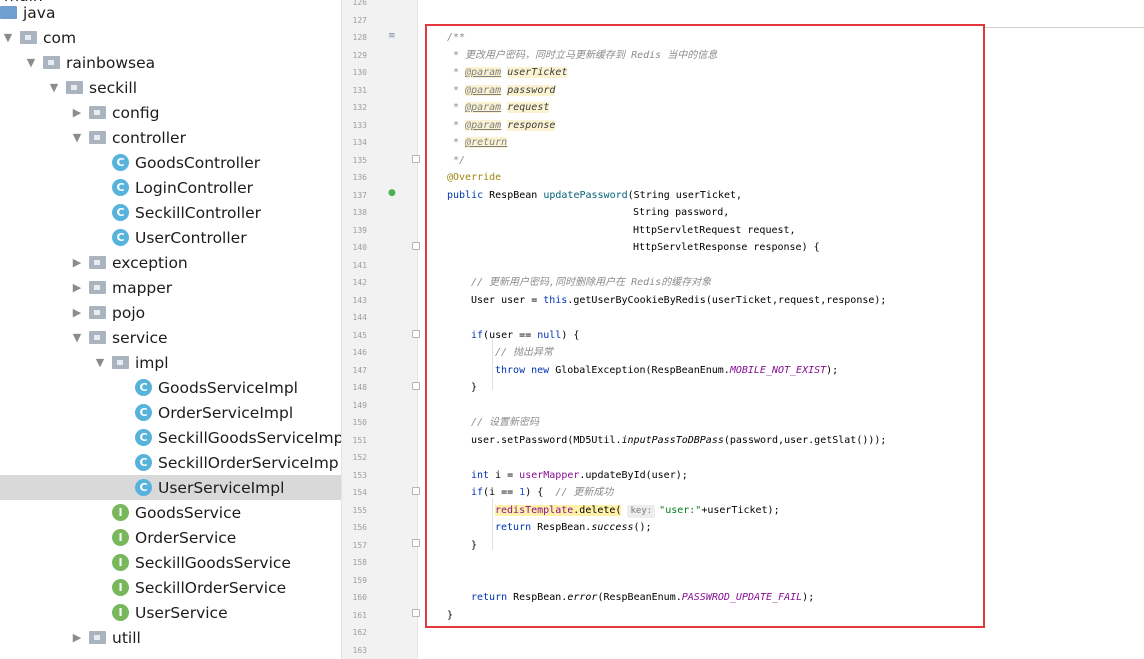 The image size is (1144, 659). Describe the element at coordinates (140, 337) in the screenshot. I see `tree-item-label: service` at that location.